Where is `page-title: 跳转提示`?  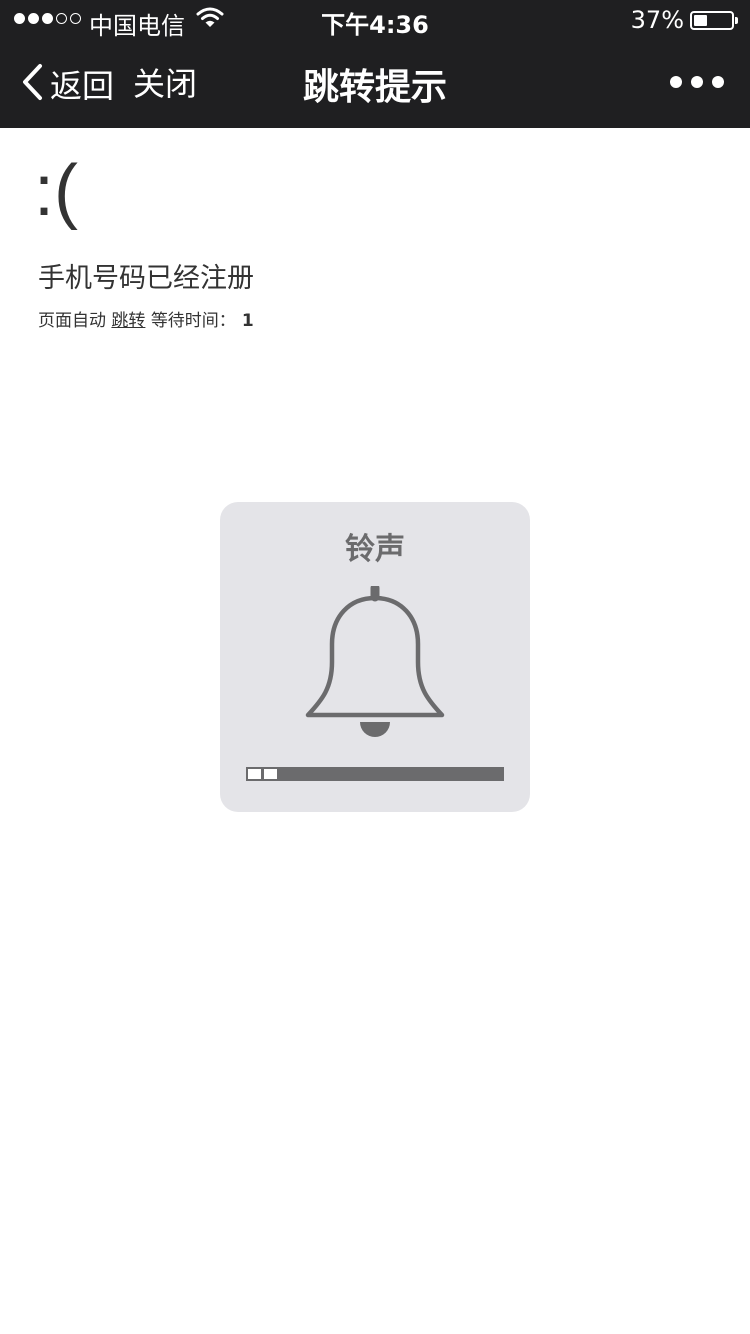
page-title: 跳转提示 is located at coordinates (374, 87).